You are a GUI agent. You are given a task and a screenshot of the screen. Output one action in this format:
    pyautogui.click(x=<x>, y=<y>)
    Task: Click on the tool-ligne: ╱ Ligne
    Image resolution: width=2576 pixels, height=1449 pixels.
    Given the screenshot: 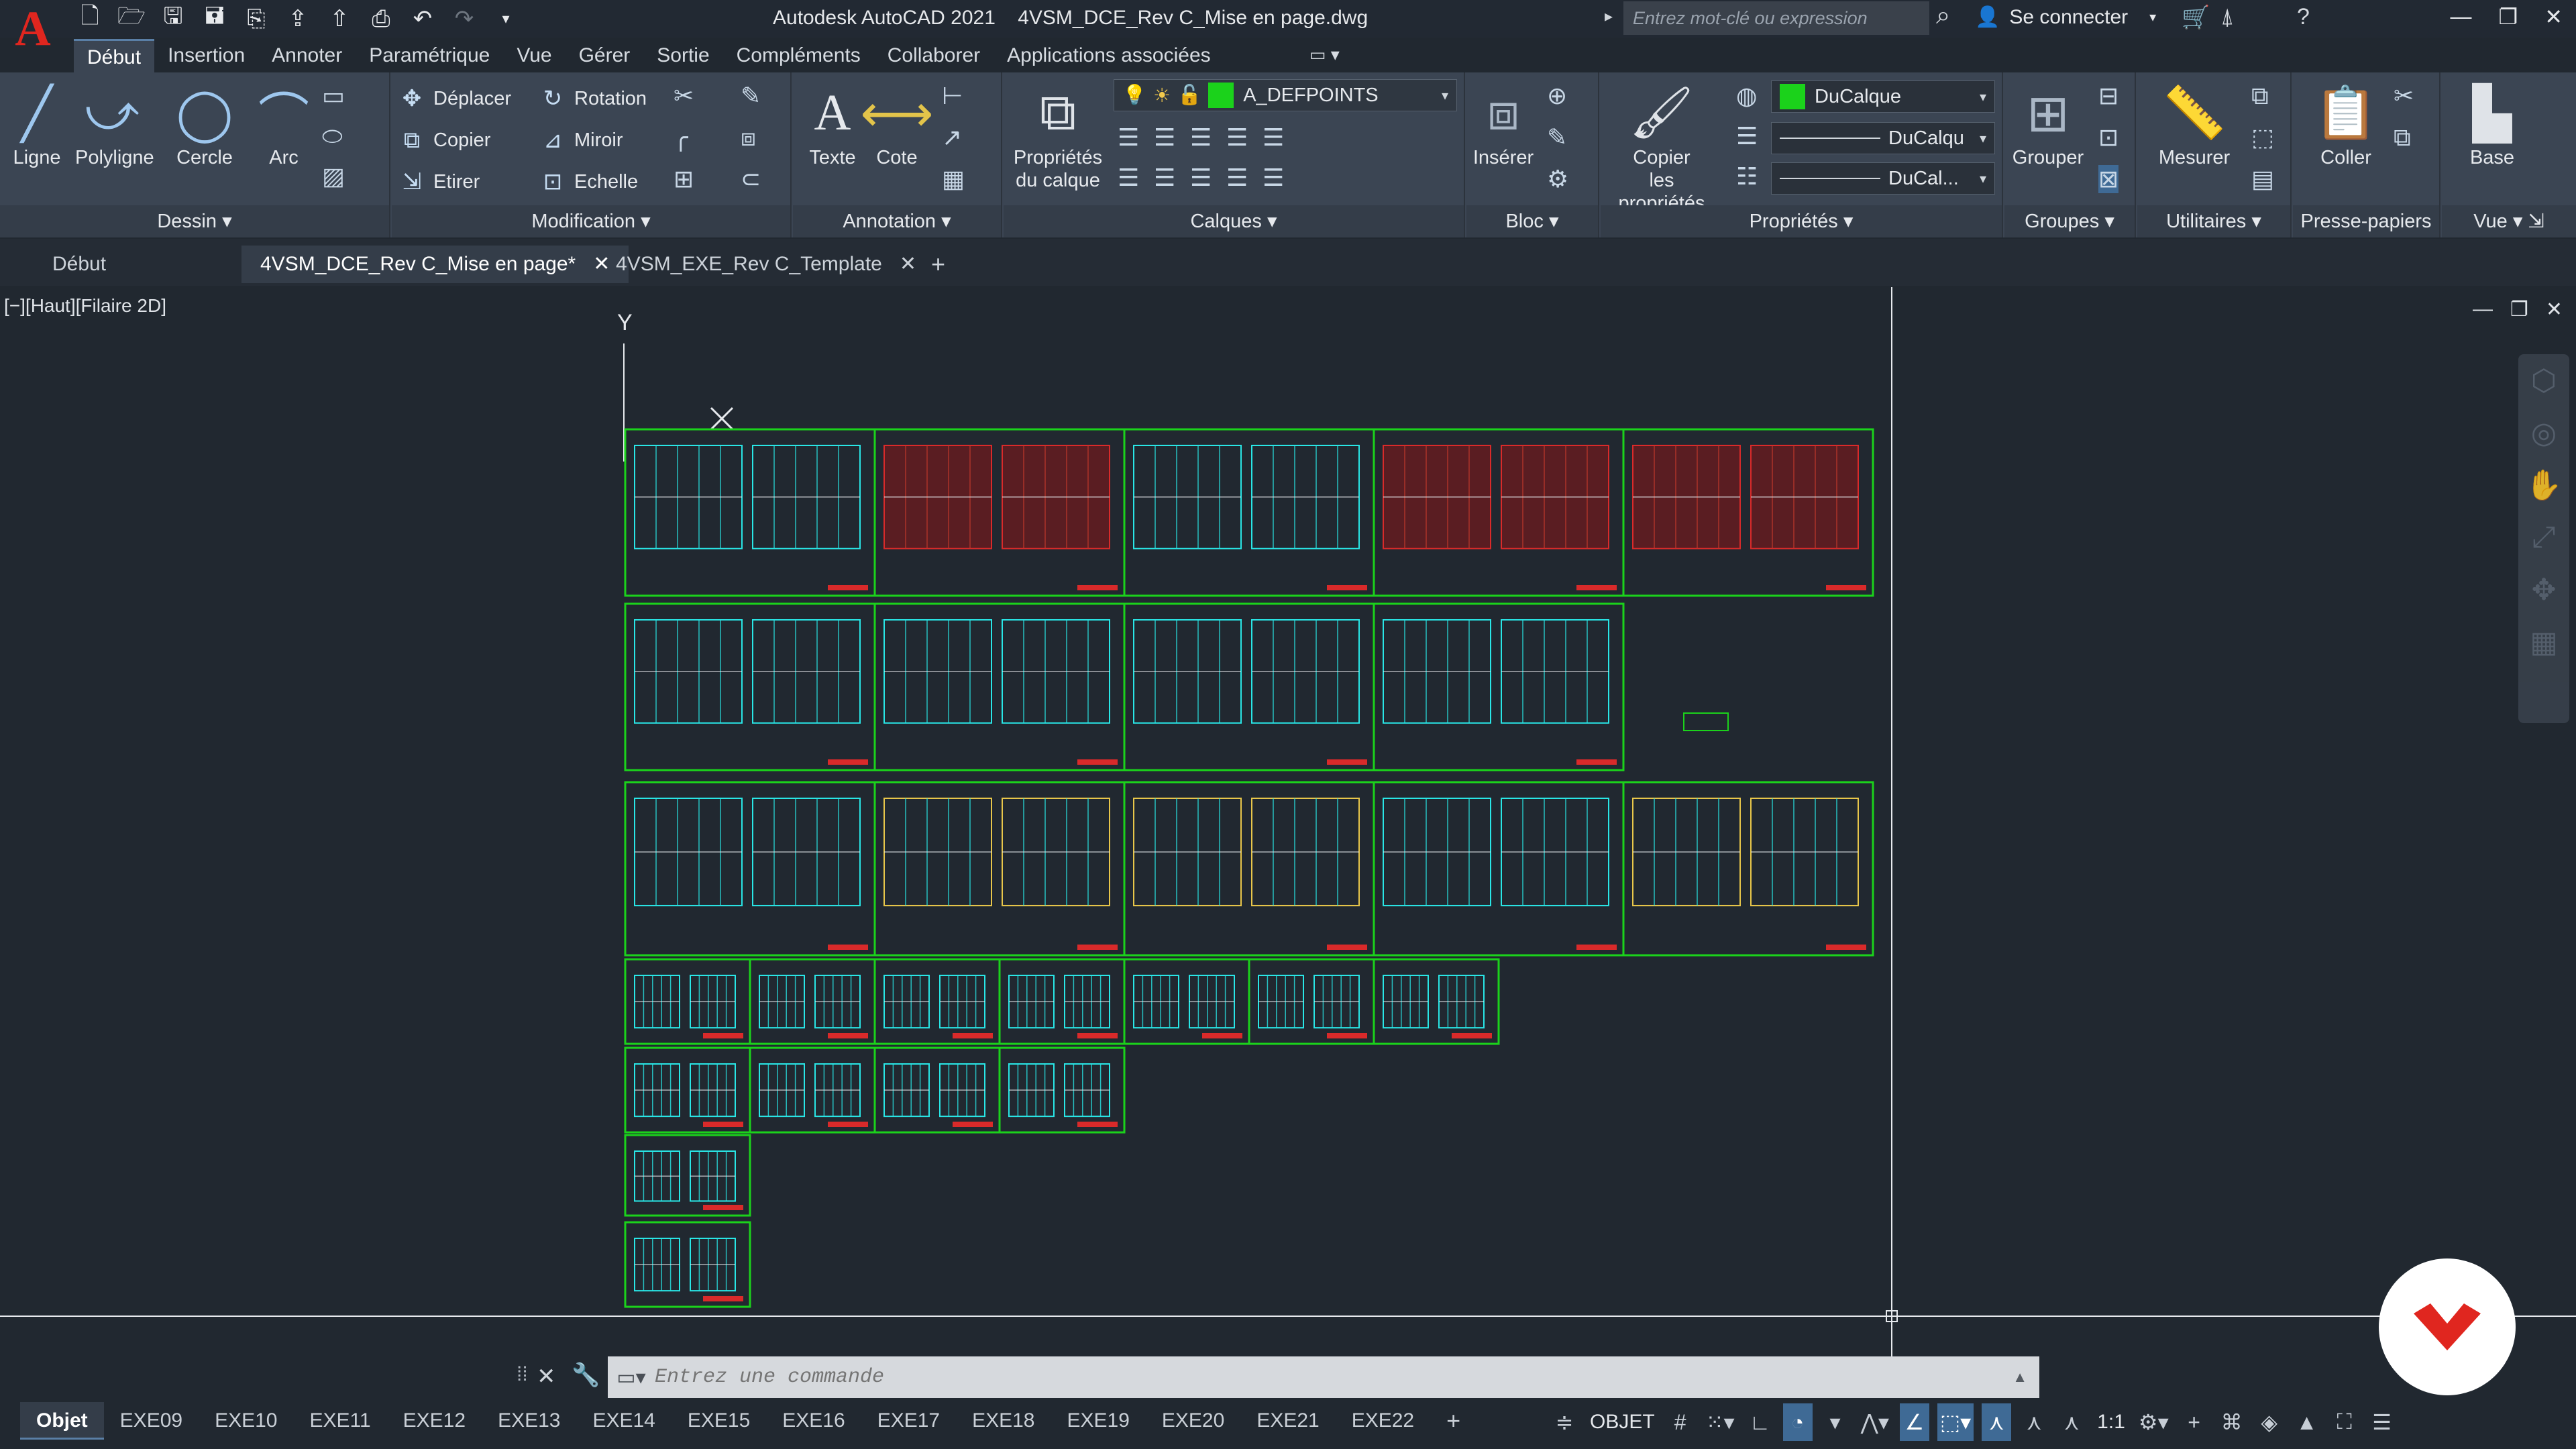 What is the action you would take?
    pyautogui.click(x=37, y=124)
    